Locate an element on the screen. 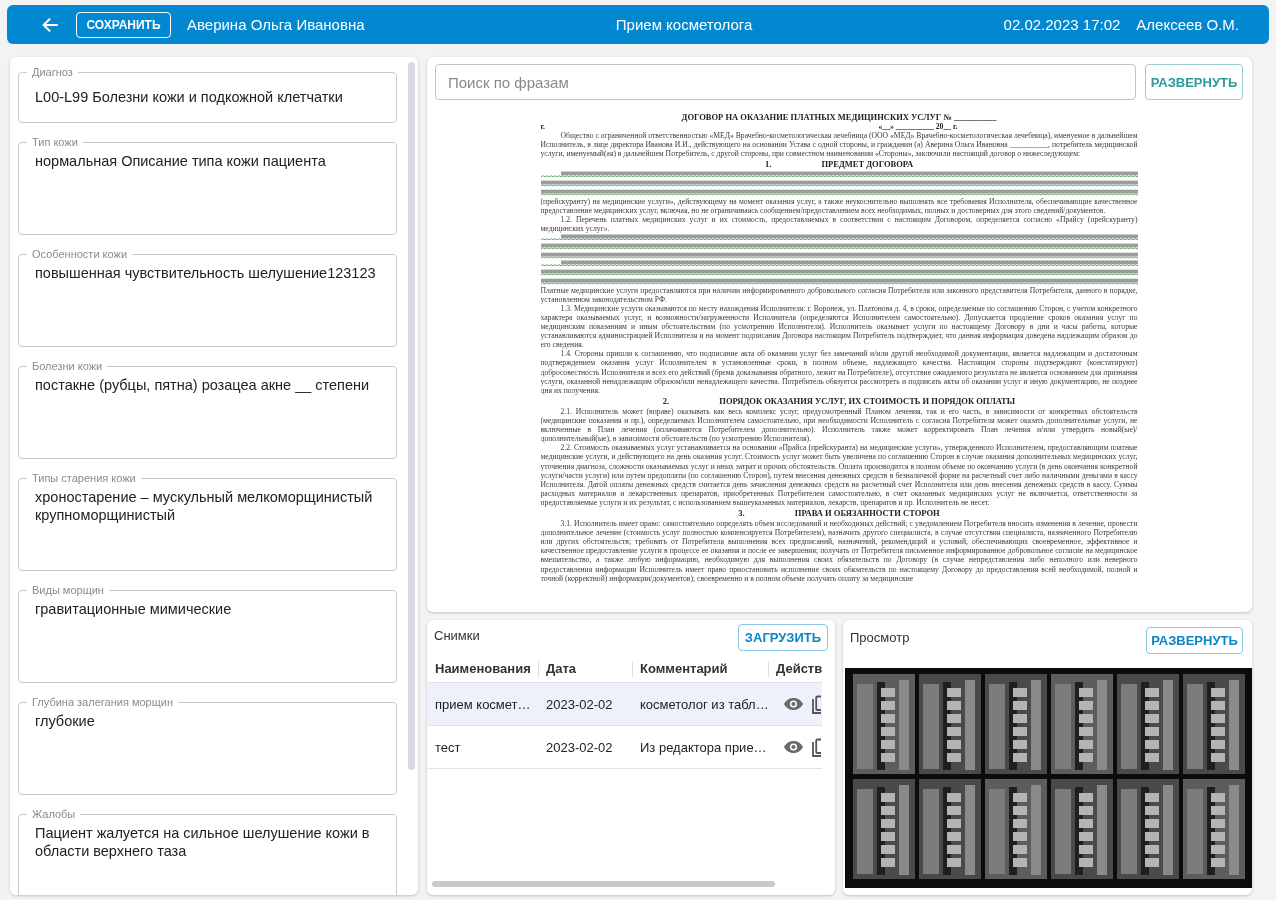 This screenshot has width=1276, height=900. field-label: Глубина залегания морщин is located at coordinates (102, 702).